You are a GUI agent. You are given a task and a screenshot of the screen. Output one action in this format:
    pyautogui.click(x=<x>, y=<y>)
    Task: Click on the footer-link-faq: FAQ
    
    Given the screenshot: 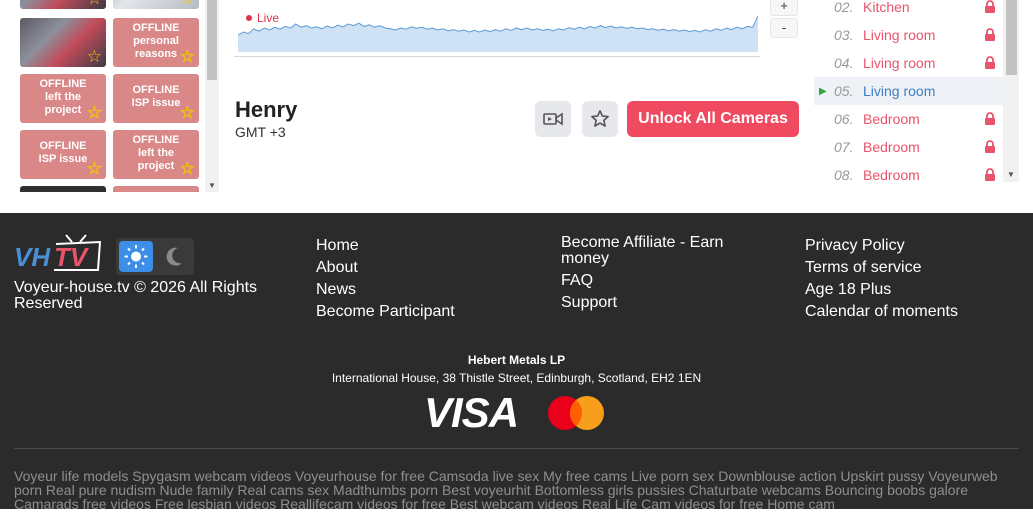 What is the action you would take?
    pyautogui.click(x=661, y=281)
    